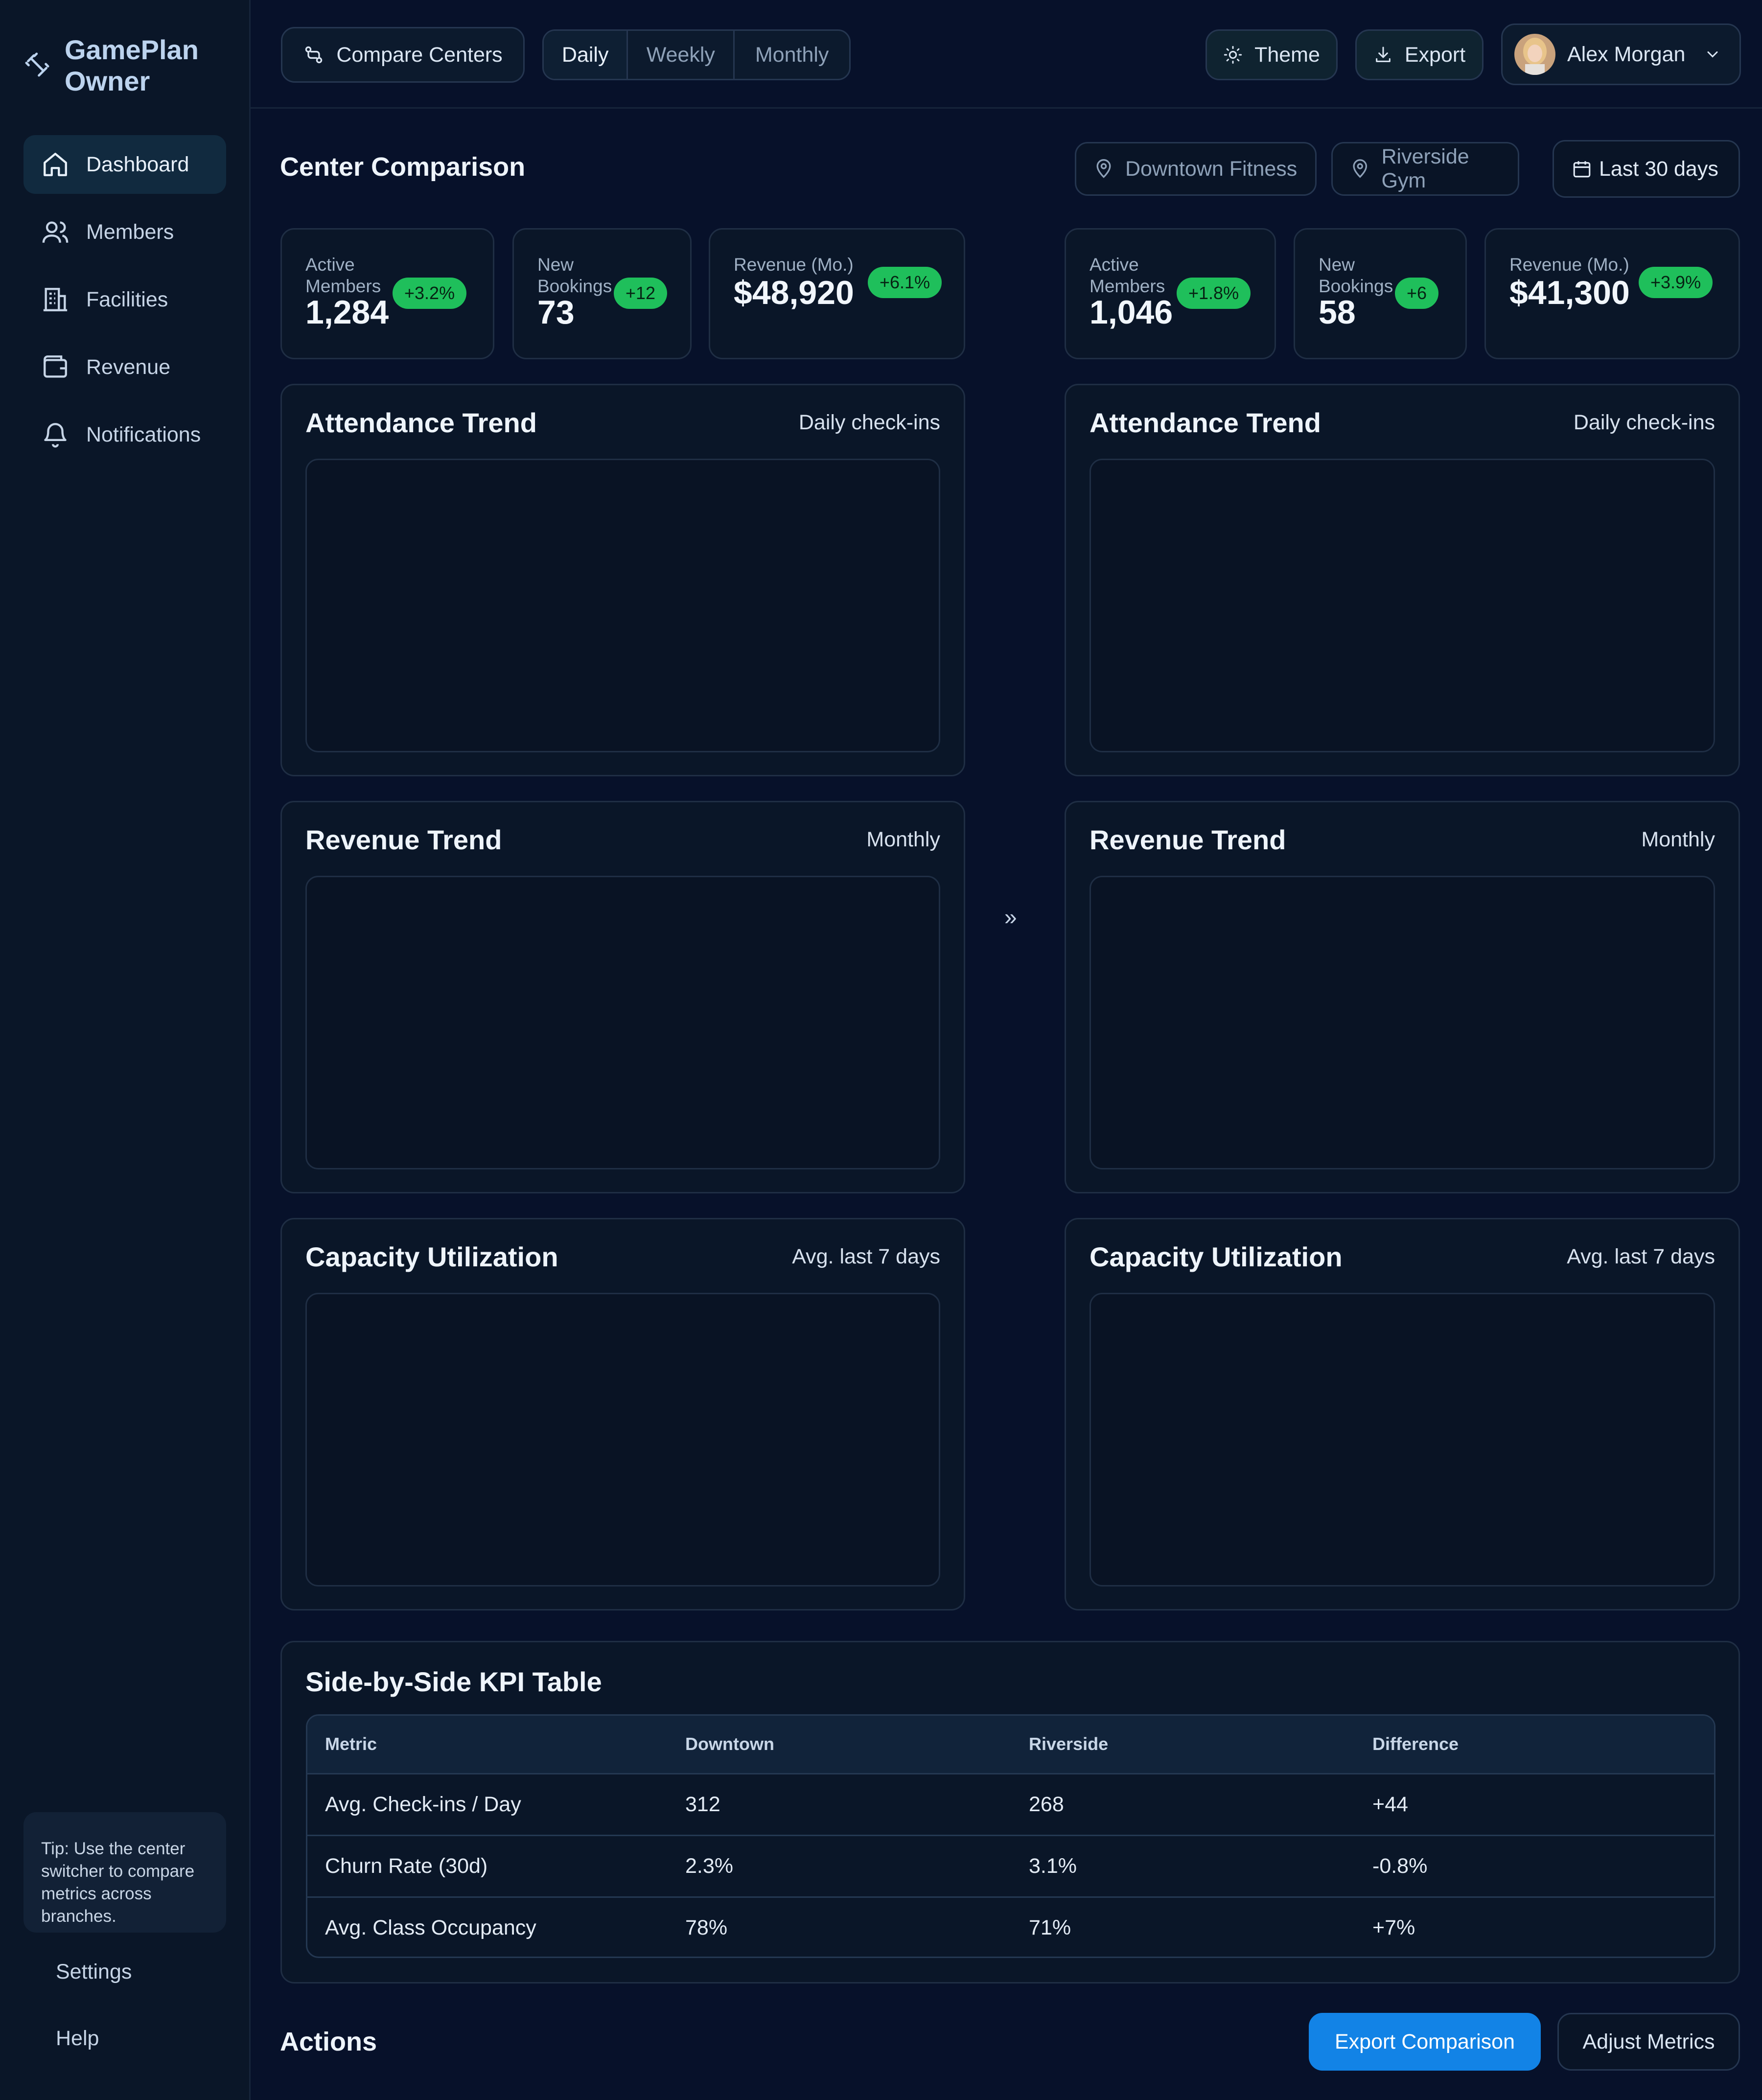 Image resolution: width=1762 pixels, height=2100 pixels. Describe the element at coordinates (496, 1804) in the screenshot. I see `table-cell: Avg. Check-ins / Day` at that location.